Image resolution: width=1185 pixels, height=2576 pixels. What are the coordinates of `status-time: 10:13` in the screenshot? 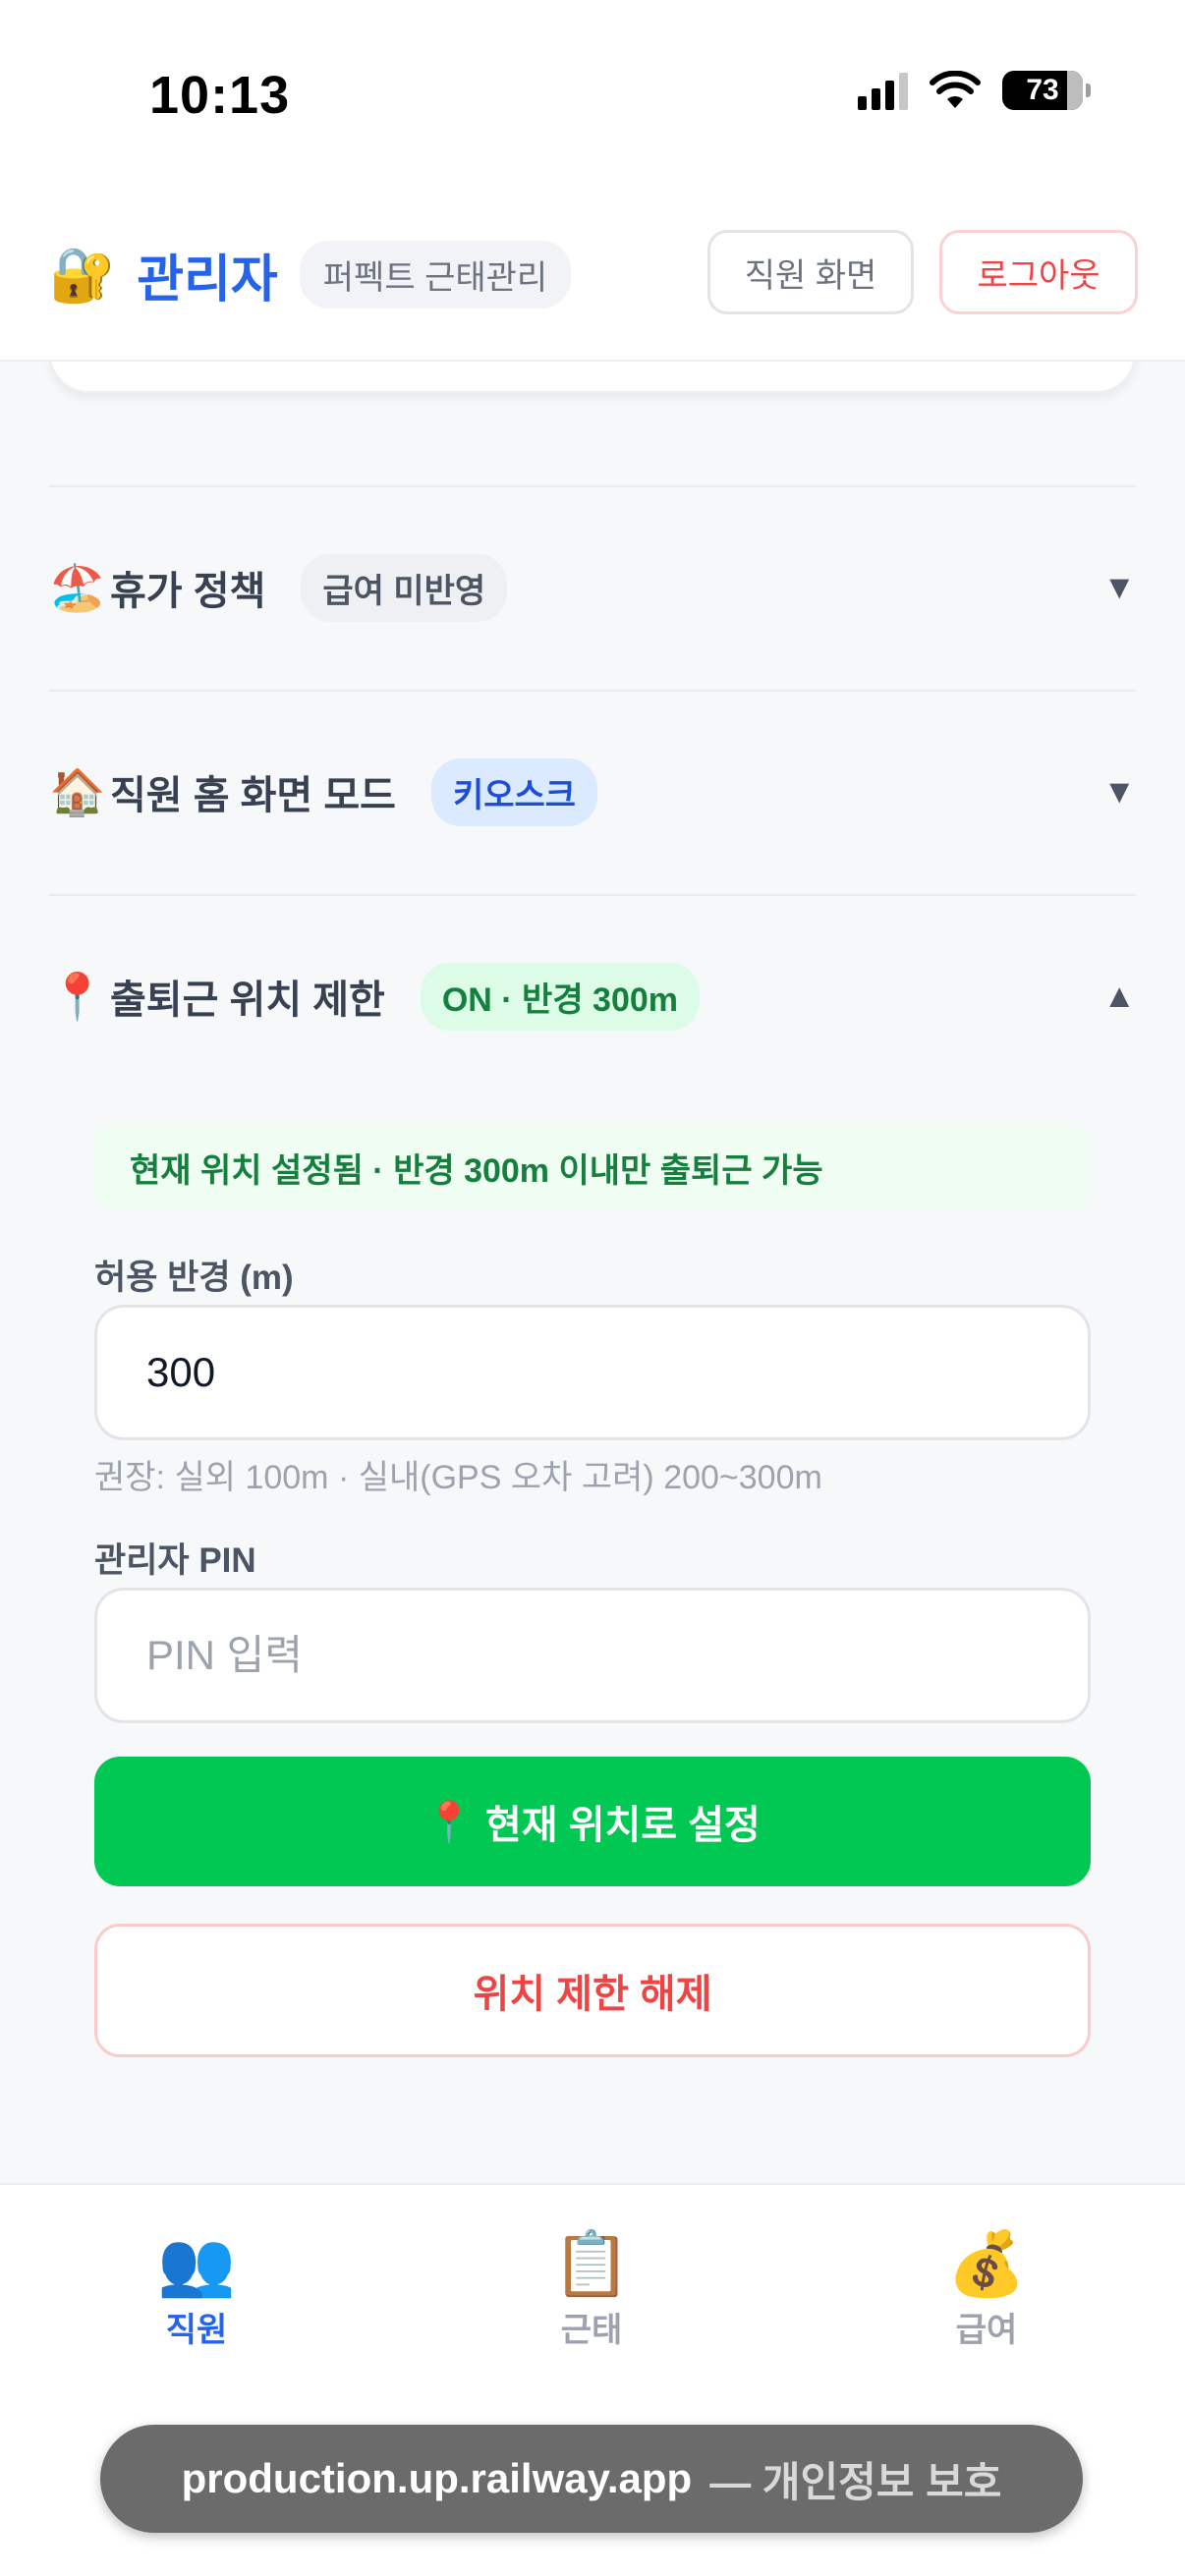 It's located at (220, 95).